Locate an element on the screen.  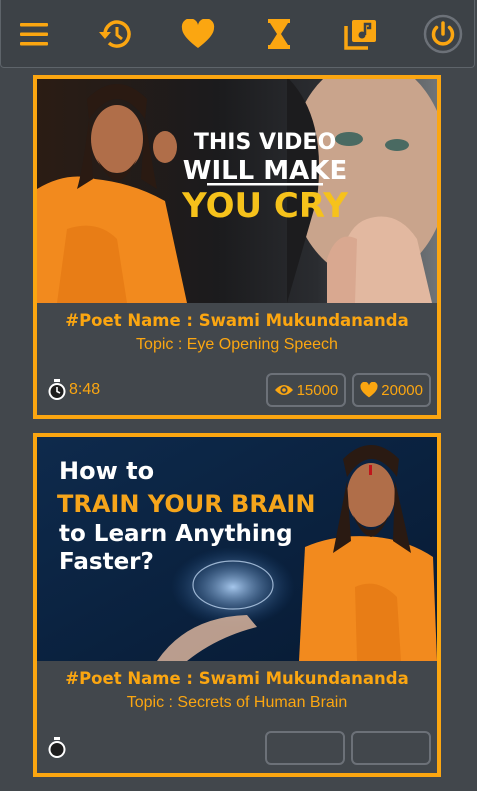
watch-later-button is located at coordinates (279, 34).